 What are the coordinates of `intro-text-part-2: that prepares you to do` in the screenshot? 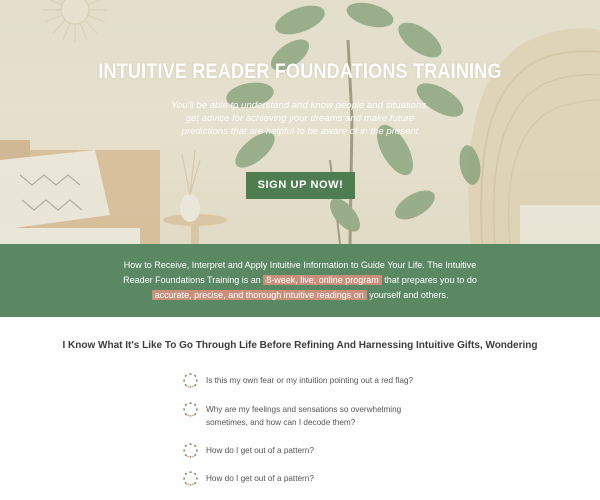 It's located at (429, 280).